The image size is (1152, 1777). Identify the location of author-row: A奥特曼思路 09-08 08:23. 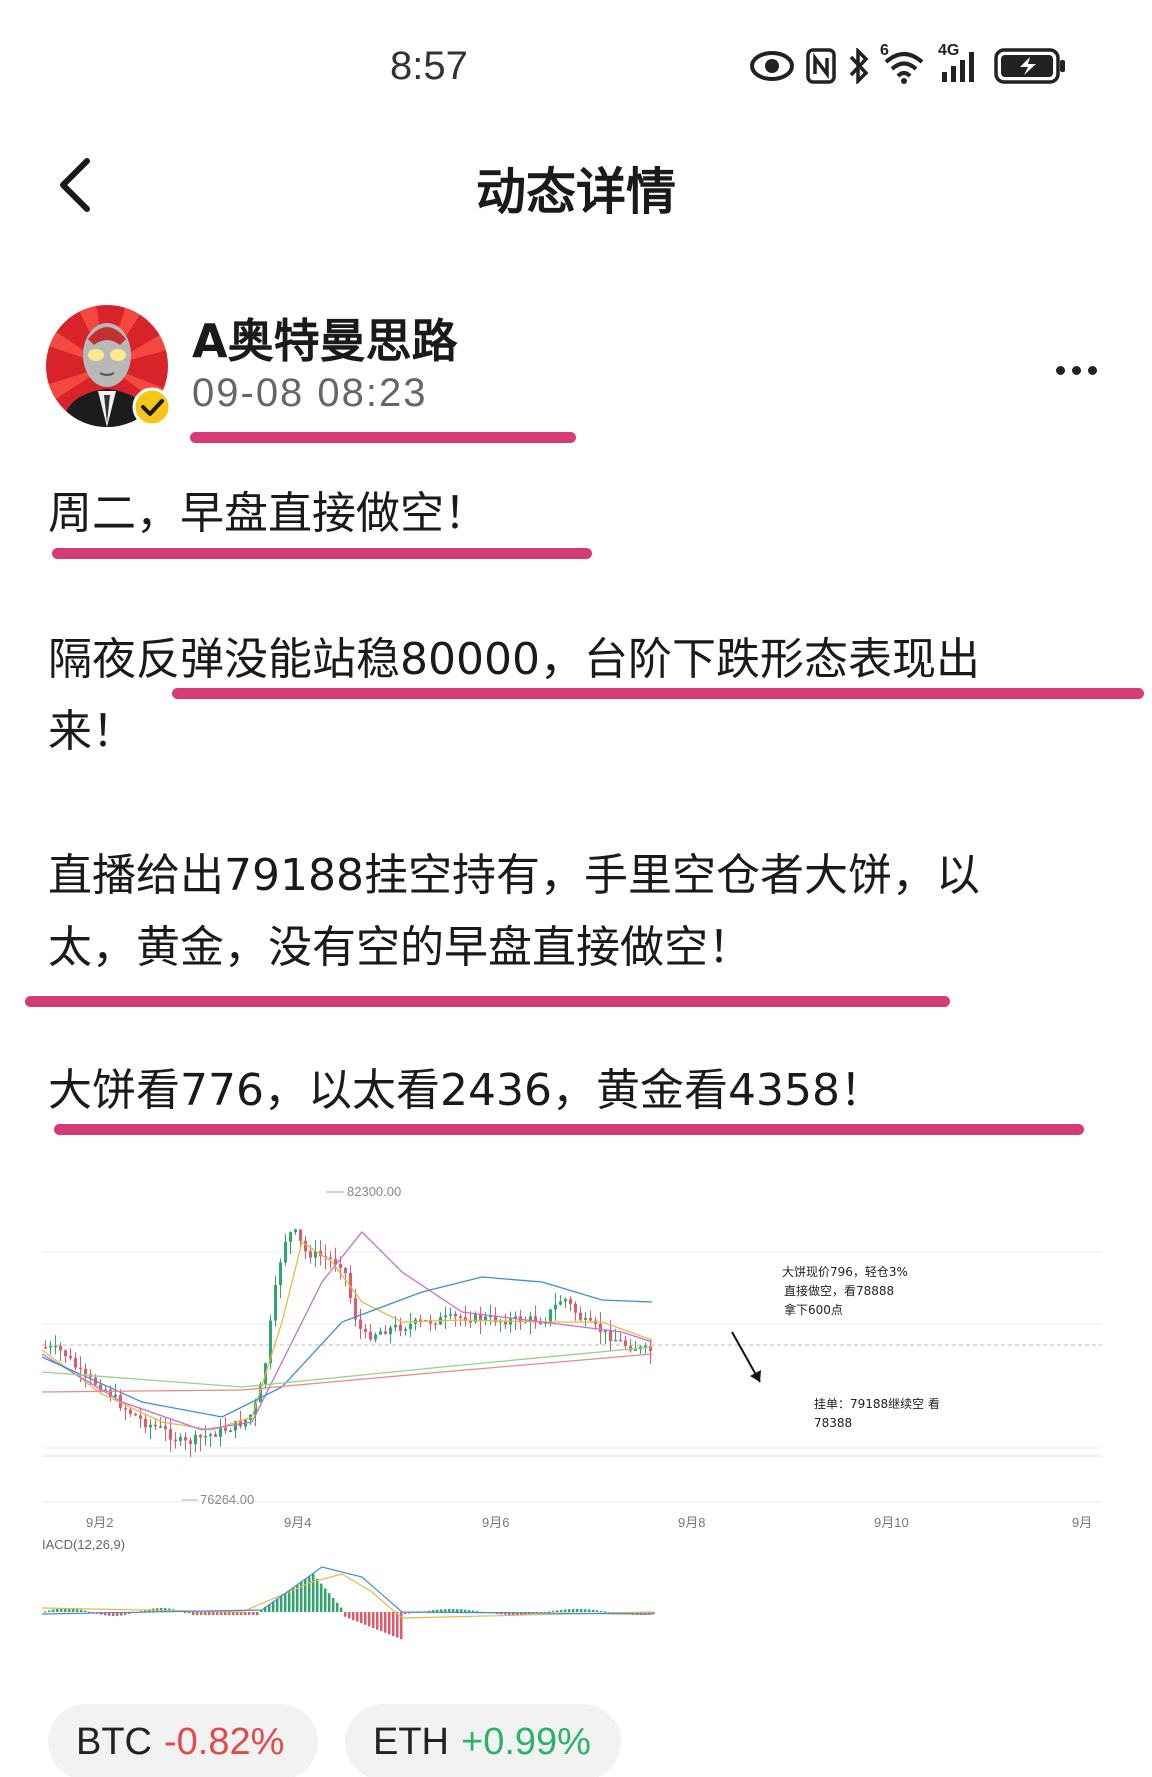
(576, 370).